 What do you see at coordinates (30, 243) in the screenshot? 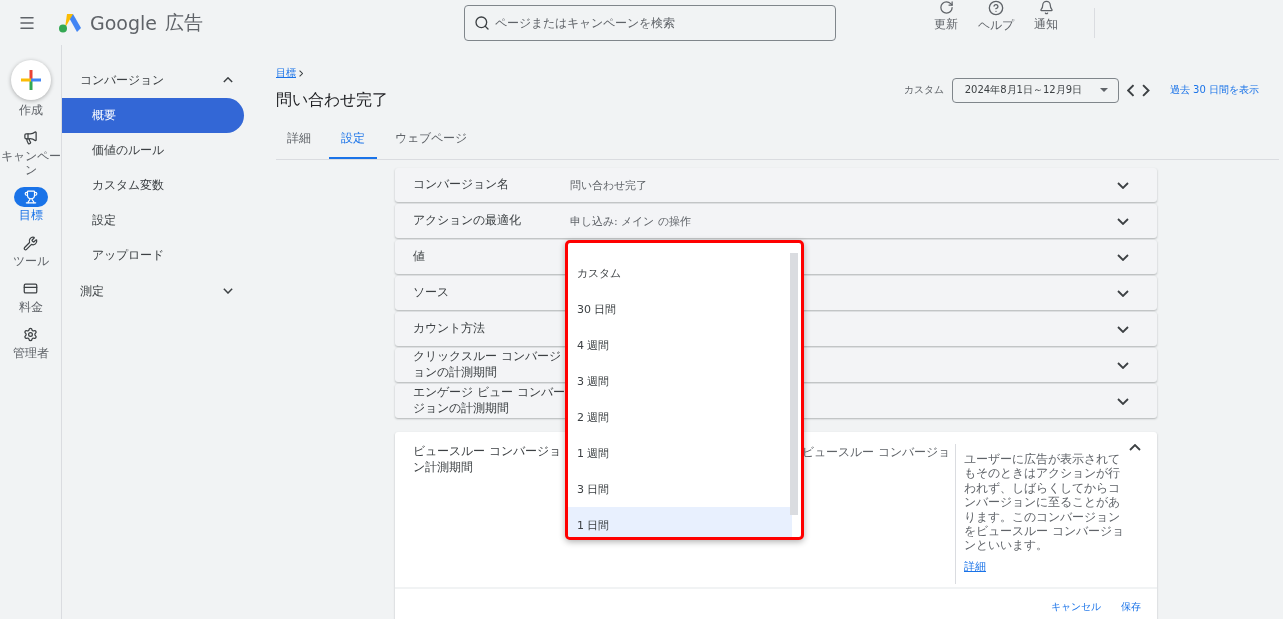
I see `wrench-icon` at bounding box center [30, 243].